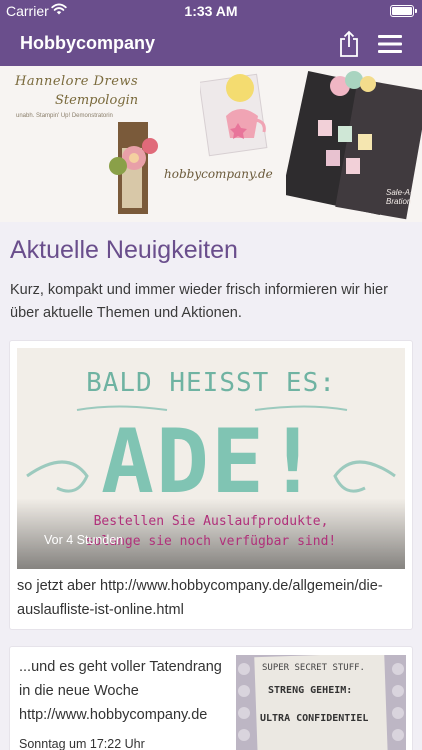 The height and width of the screenshot is (750, 422). What do you see at coordinates (390, 44) in the screenshot?
I see `hamburger-menu-icon` at bounding box center [390, 44].